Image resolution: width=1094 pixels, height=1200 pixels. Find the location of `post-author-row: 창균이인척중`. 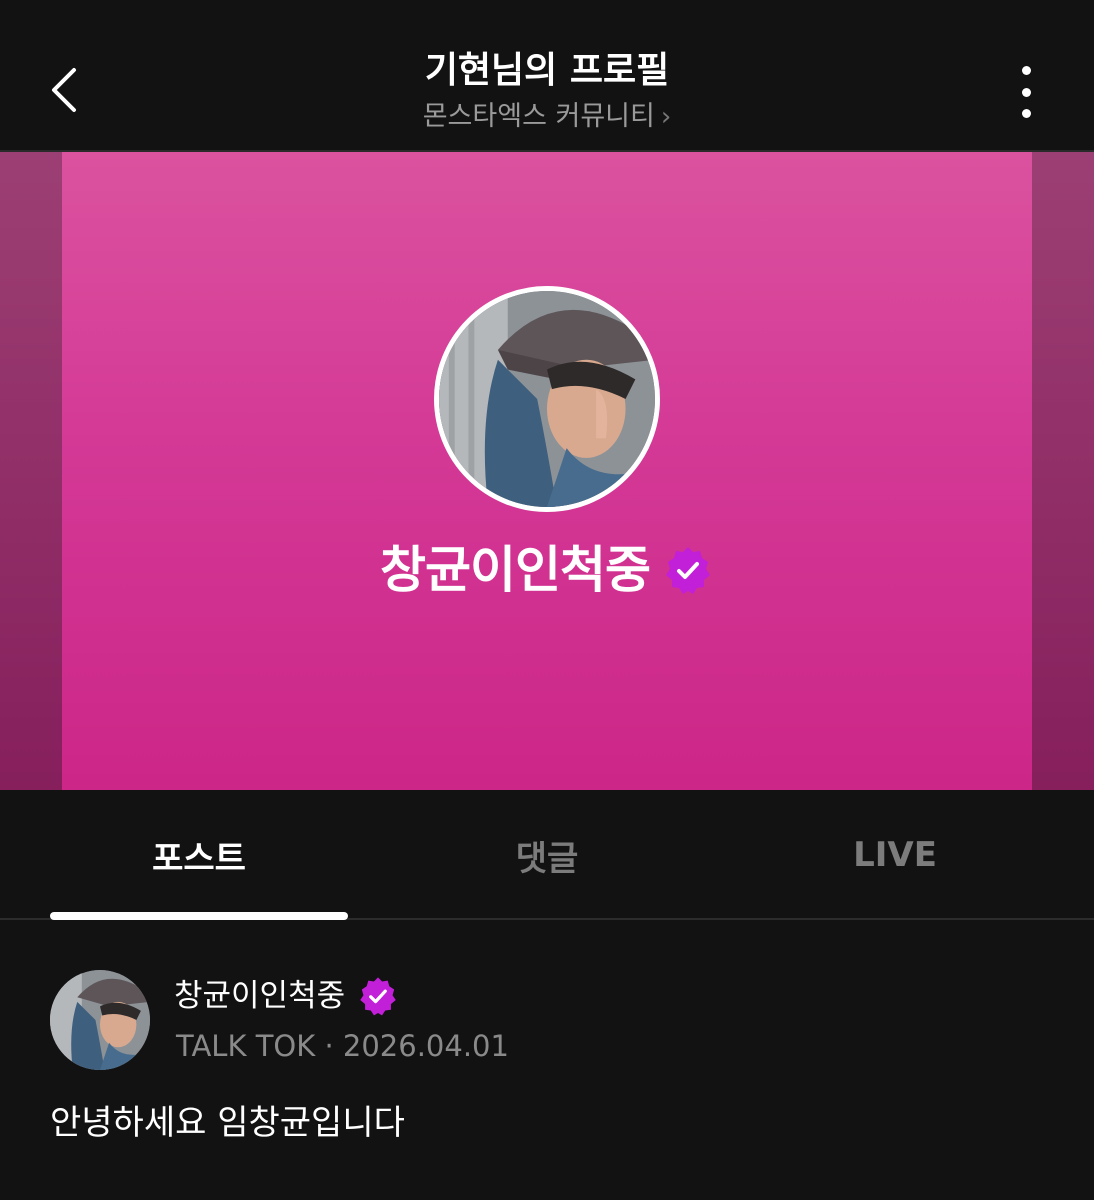

post-author-row: 창균이인척중 is located at coordinates (286, 996).